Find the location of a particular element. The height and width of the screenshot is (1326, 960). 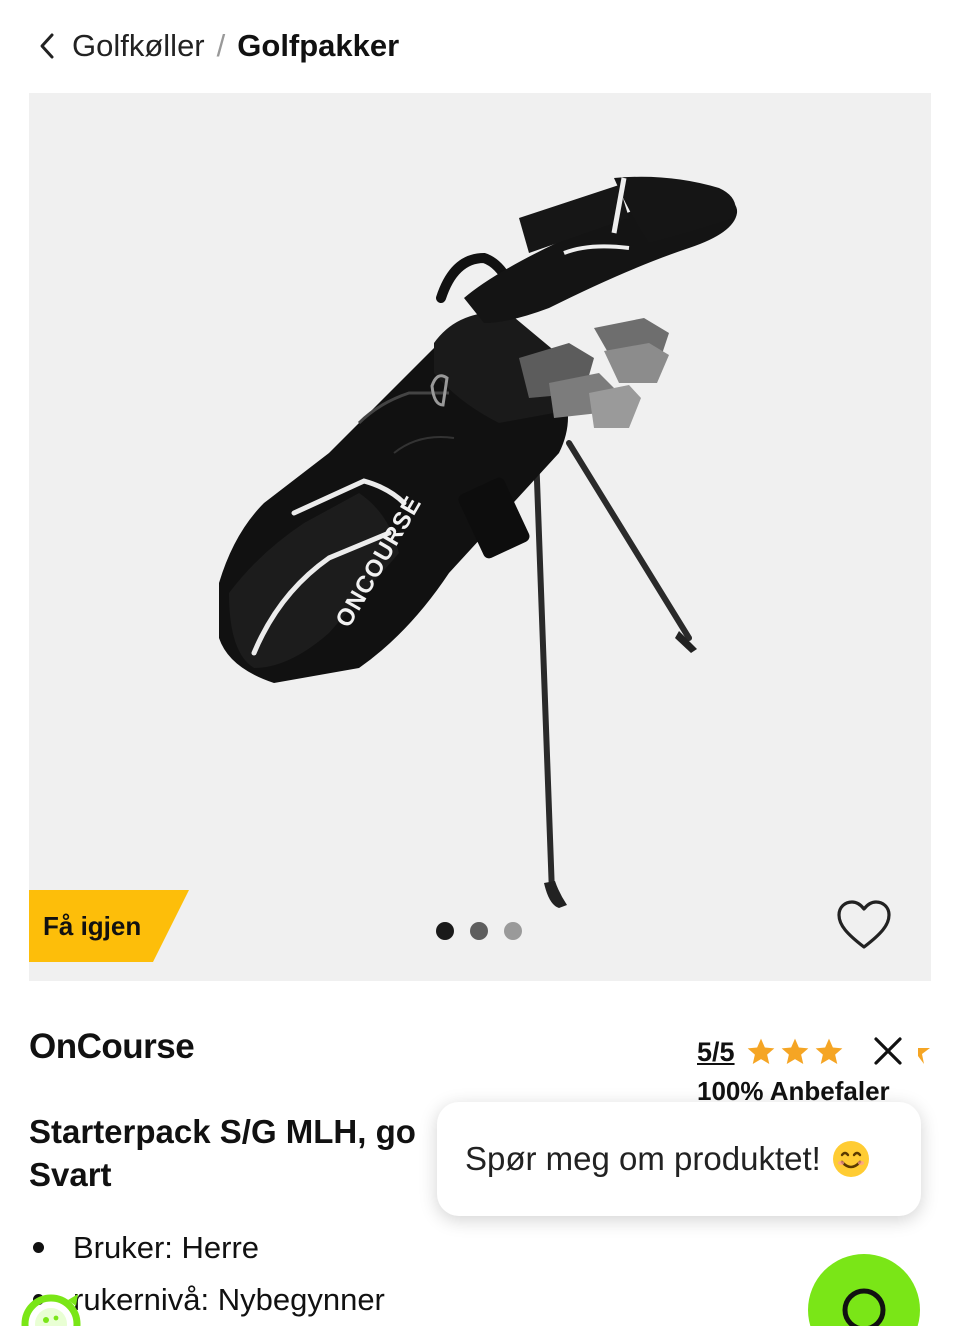

smile-emoji-icon is located at coordinates (850, 1159).